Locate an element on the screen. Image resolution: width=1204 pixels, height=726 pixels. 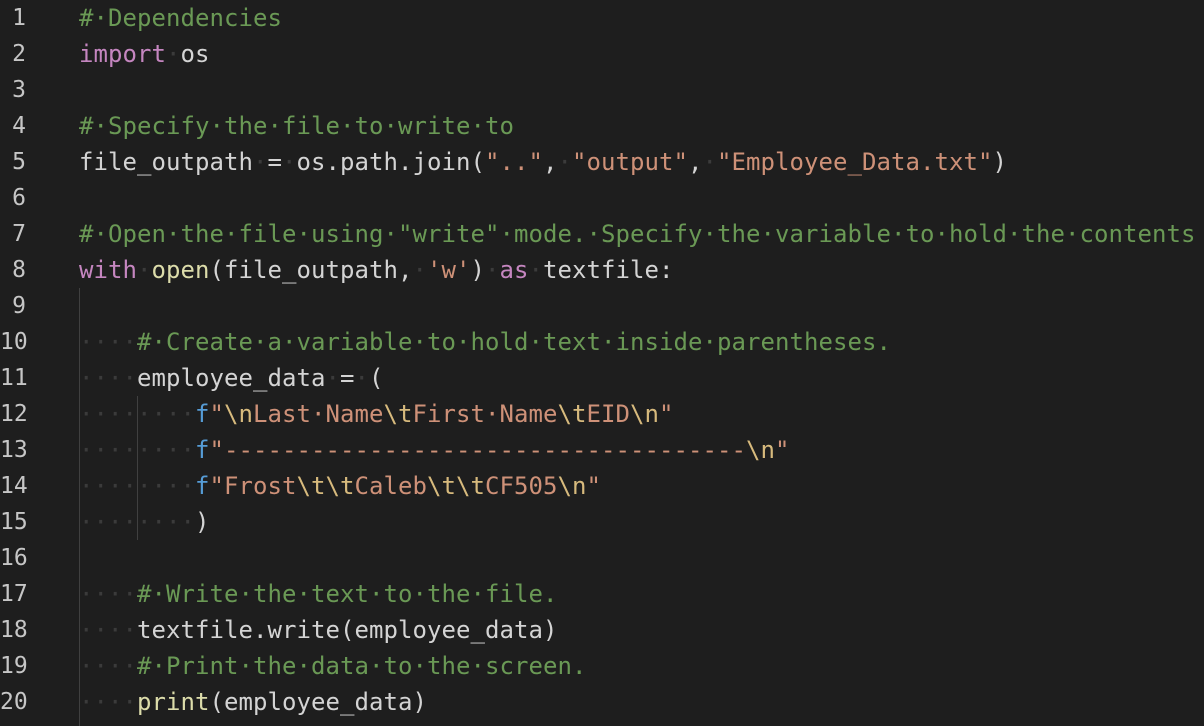
code-token: ( is located at coordinates (376, 378).